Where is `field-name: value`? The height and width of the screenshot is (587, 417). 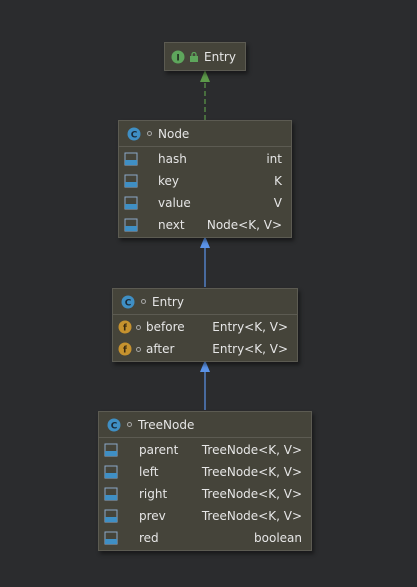 field-name: value is located at coordinates (174, 203).